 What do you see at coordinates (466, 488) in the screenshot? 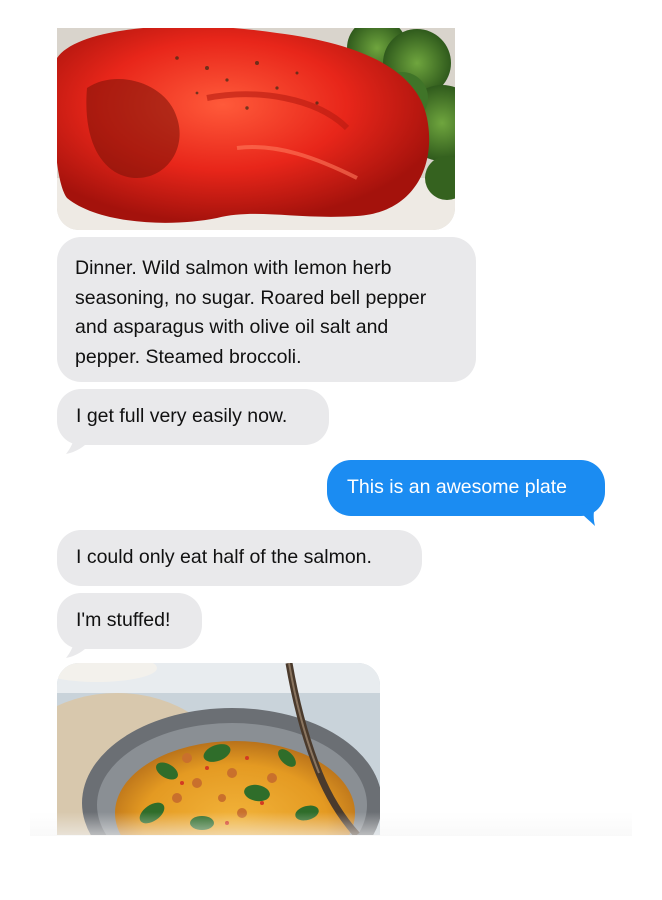
I see `outgoing-message-awesome: This is an awesome plate` at bounding box center [466, 488].